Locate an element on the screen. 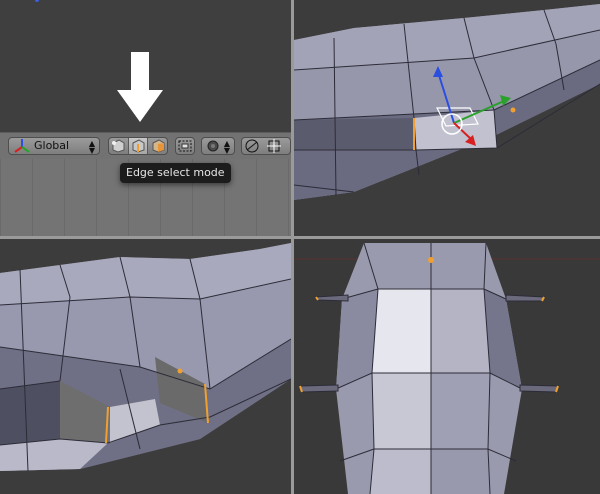  face-select-button is located at coordinates (157, 146).